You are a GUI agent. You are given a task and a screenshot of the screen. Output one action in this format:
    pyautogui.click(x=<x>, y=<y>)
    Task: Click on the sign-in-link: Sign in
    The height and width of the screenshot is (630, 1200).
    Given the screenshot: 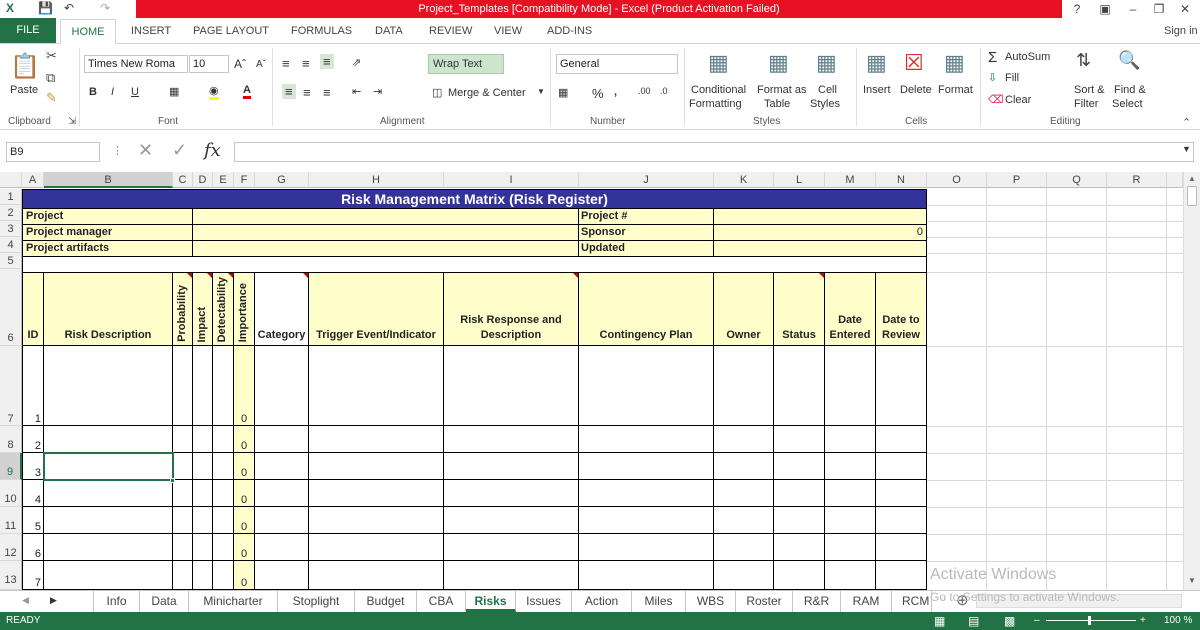 What is the action you would take?
    pyautogui.click(x=1181, y=31)
    